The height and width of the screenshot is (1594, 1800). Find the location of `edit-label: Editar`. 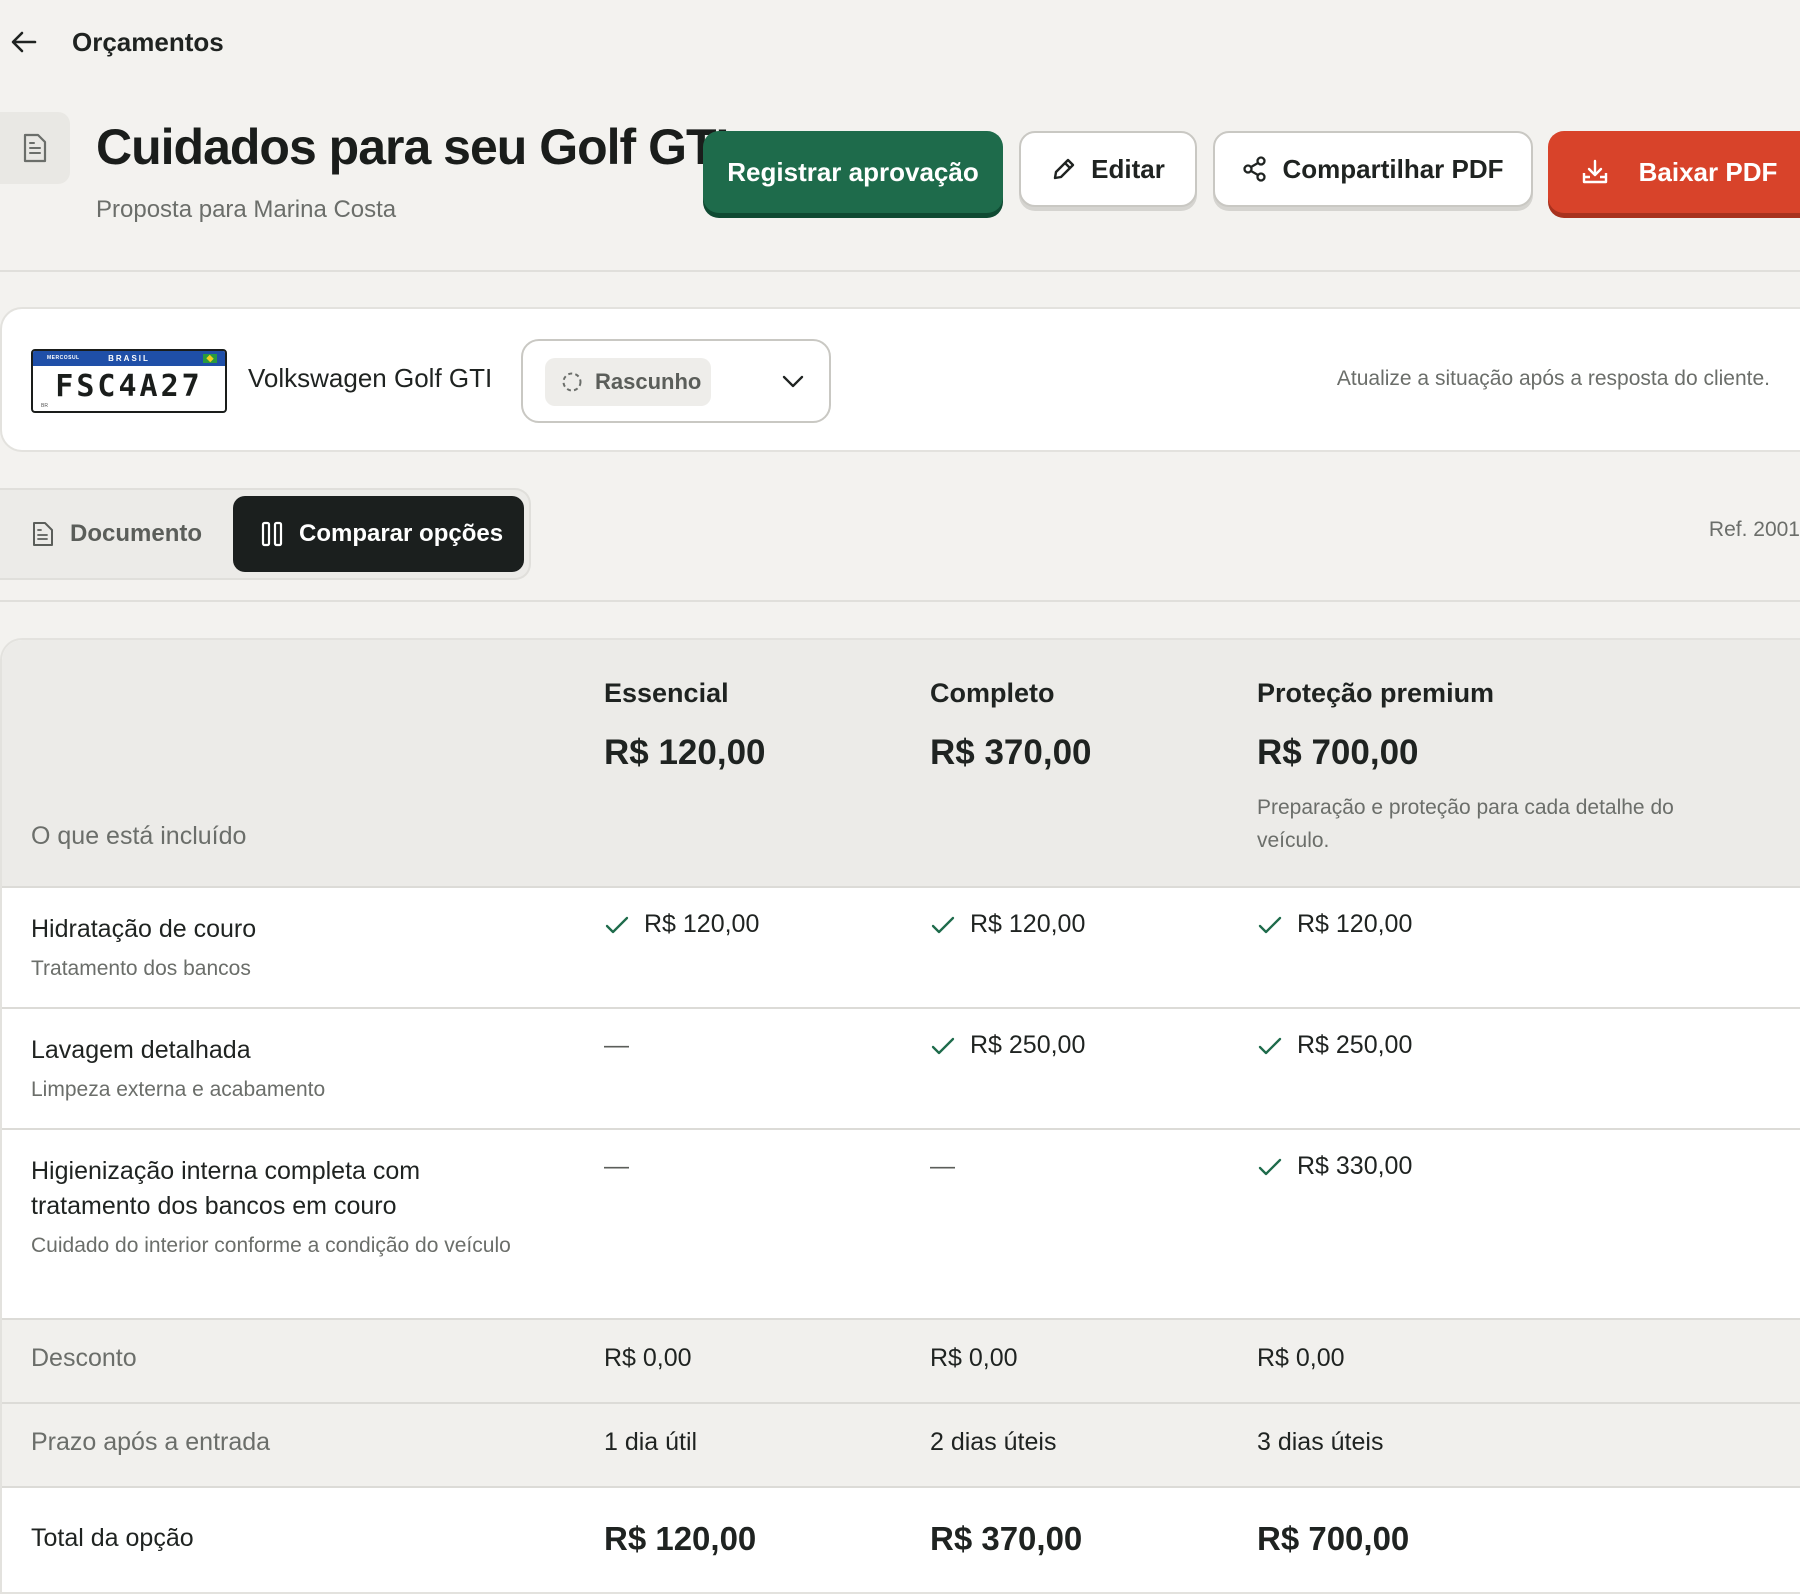

edit-label: Editar is located at coordinates (1128, 168).